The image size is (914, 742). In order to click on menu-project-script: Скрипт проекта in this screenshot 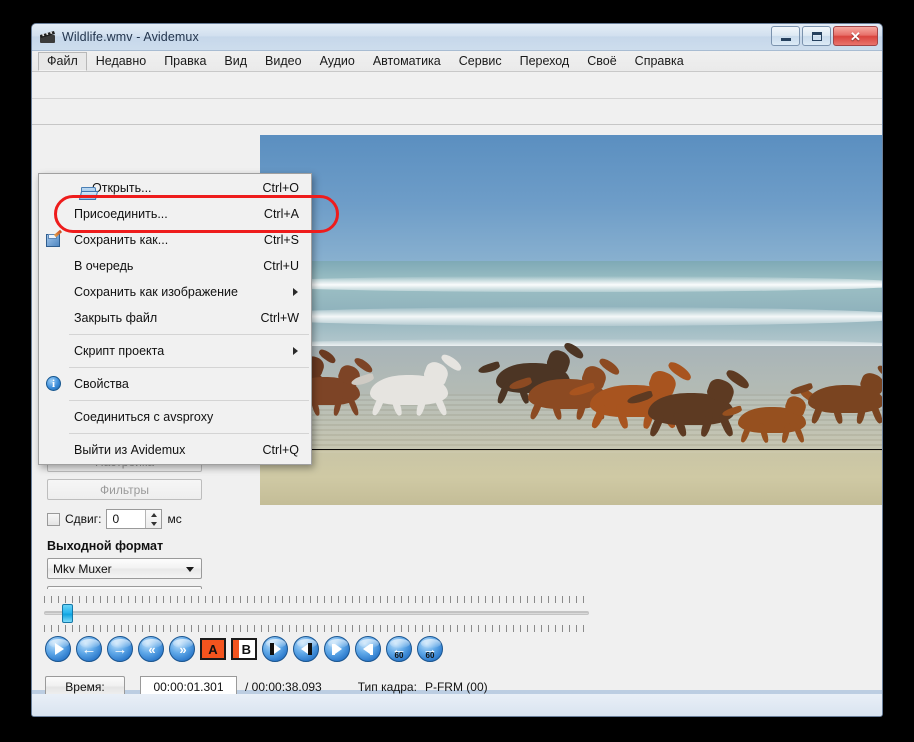, I will do `click(175, 351)`.